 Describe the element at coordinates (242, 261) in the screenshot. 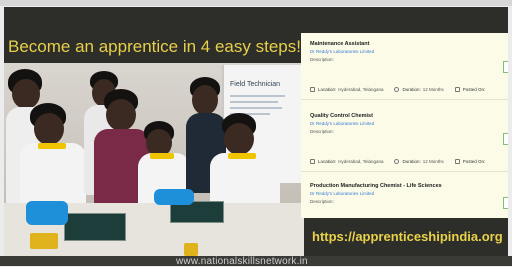

I see `watermark-text: www.nationalskillsnetwork.in` at that location.